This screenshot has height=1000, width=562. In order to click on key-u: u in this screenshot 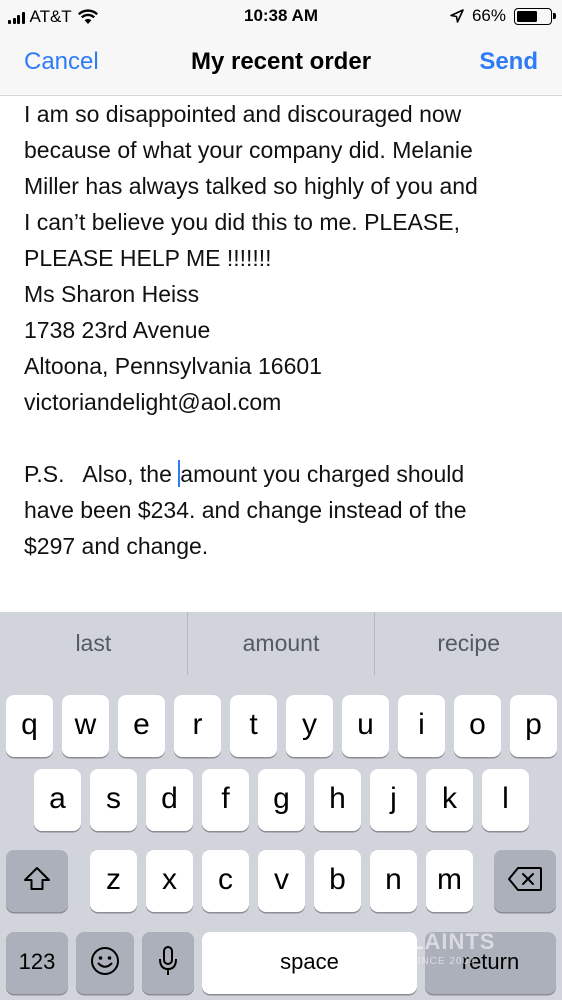, I will do `click(365, 726)`.